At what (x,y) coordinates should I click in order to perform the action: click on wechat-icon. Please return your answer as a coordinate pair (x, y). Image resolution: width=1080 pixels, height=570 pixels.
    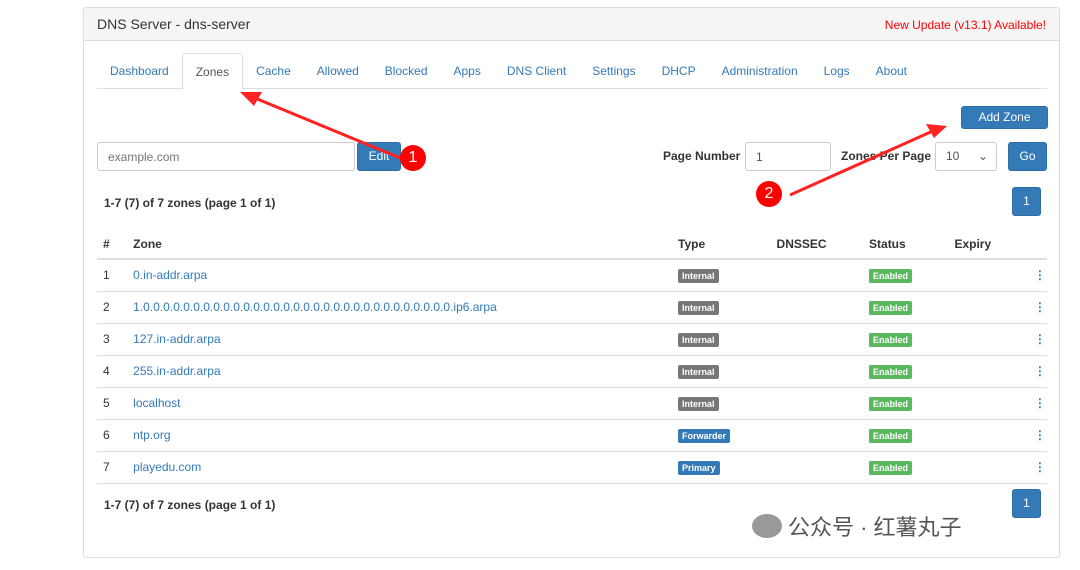
    Looking at the image, I should click on (767, 526).